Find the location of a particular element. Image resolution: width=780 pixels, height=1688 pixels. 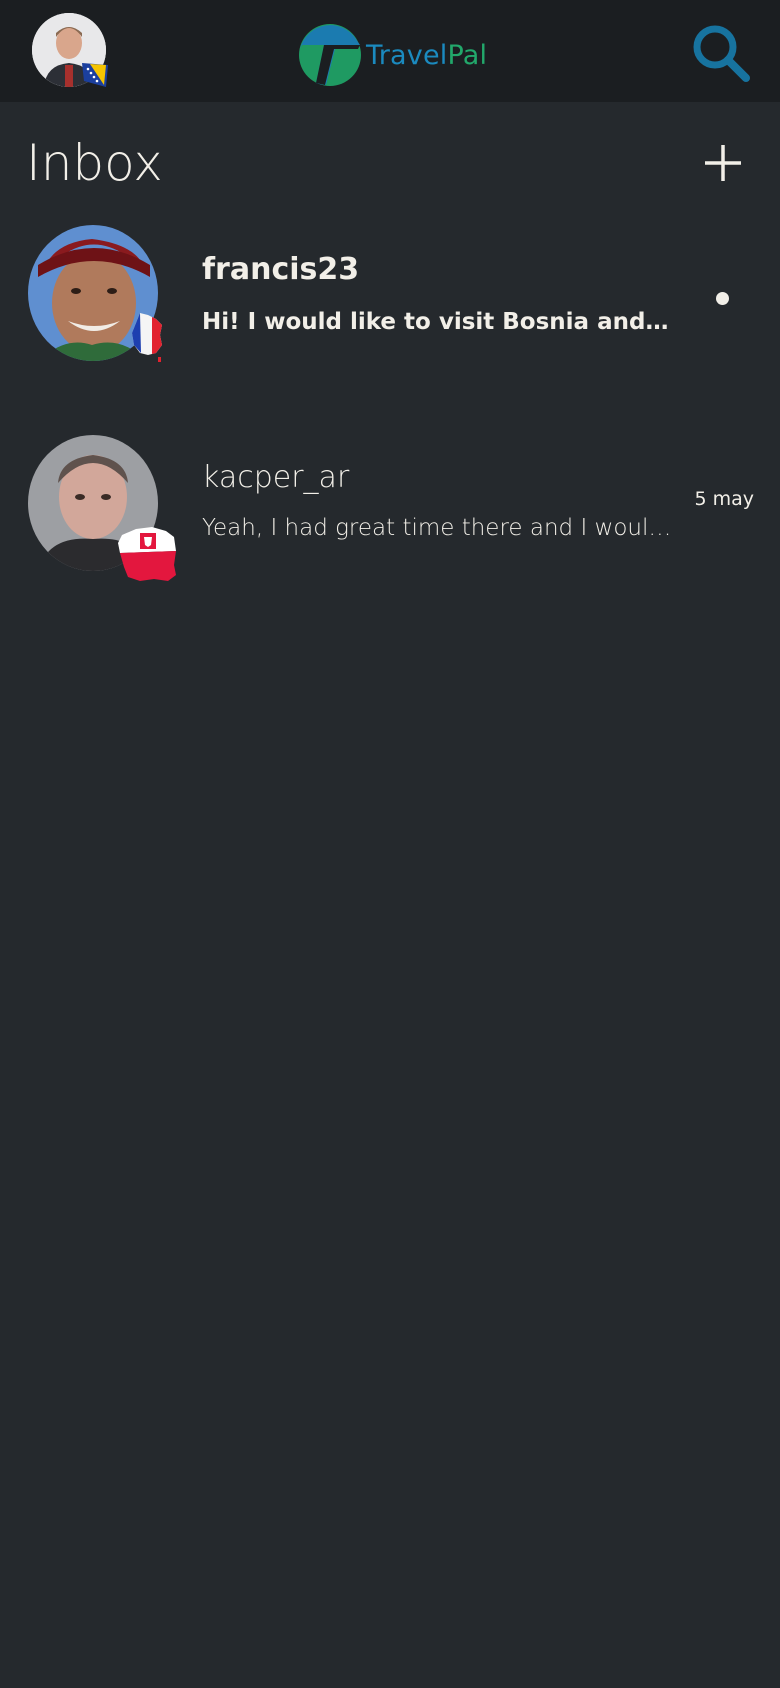

poland-flag-icon is located at coordinates (147, 554).